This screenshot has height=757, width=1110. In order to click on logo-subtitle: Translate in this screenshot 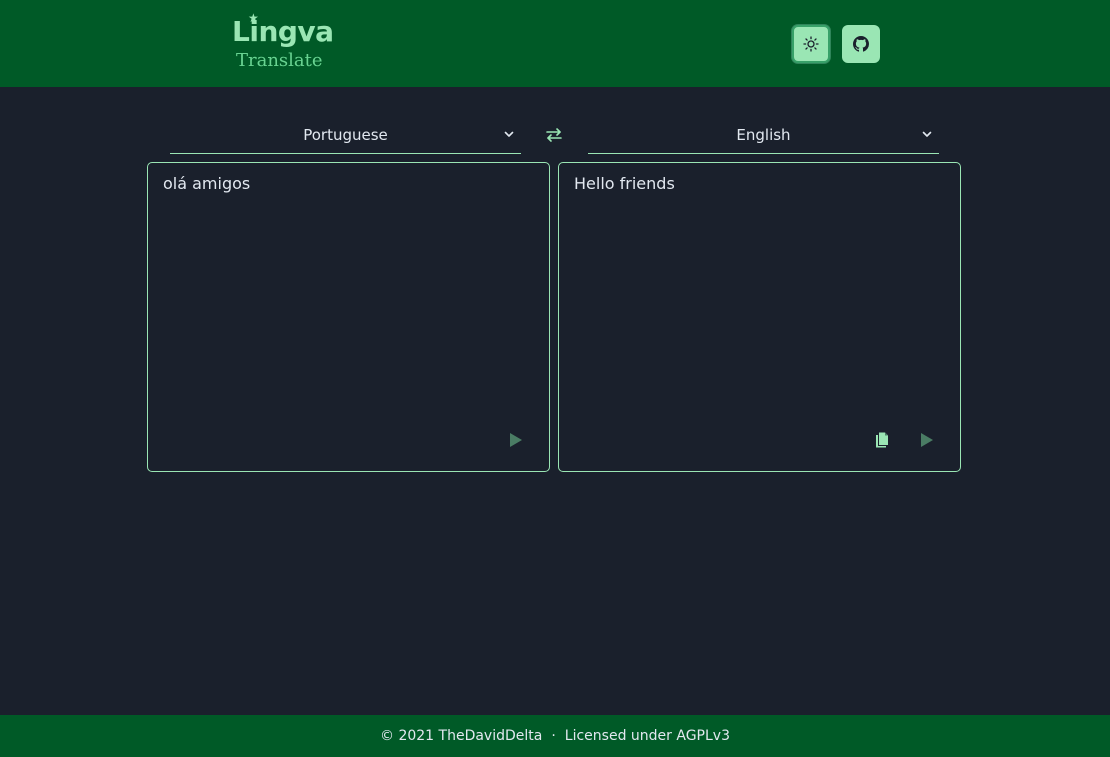, I will do `click(279, 60)`.